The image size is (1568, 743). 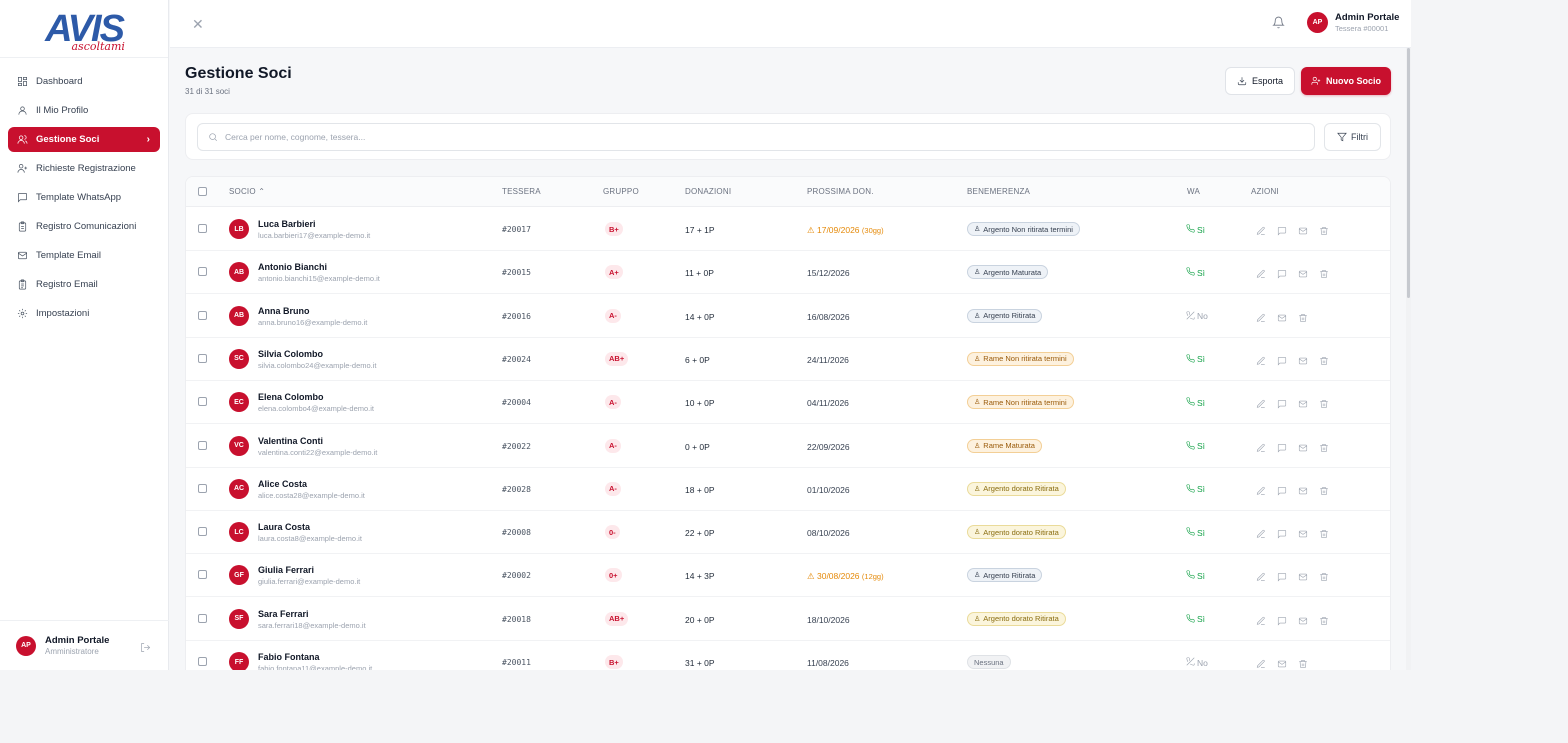 I want to click on sidebar-item-template-email: Template Email, so click(x=84, y=255).